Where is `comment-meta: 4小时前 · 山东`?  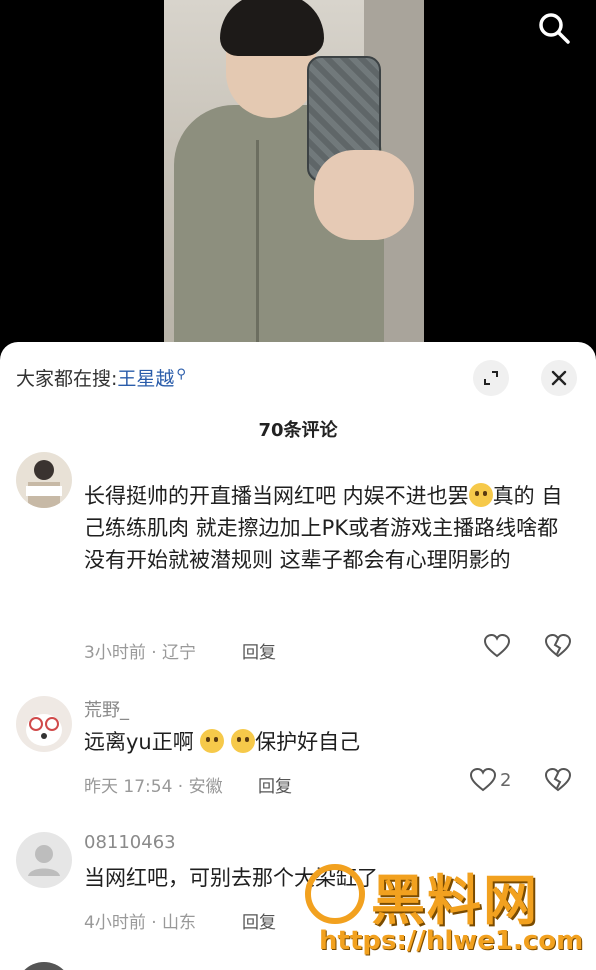
comment-meta: 4小时前 · 山东 is located at coordinates (140, 923).